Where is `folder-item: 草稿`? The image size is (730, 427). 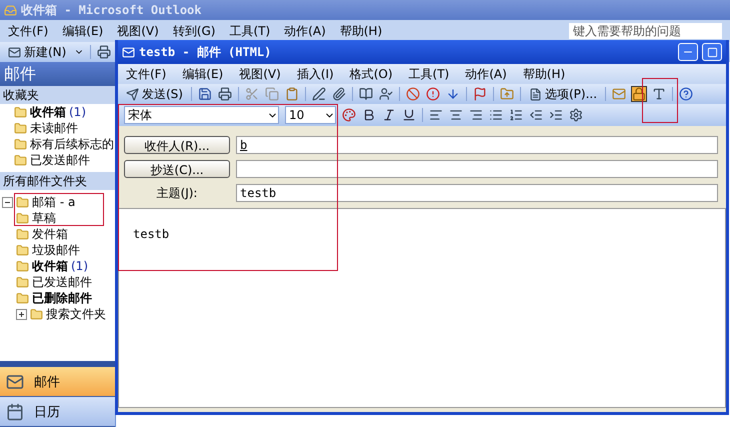 folder-item: 草稿 is located at coordinates (44, 218).